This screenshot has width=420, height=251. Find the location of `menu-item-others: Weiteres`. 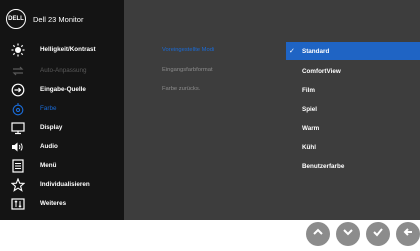

menu-item-others: Weiteres is located at coordinates (62, 203).